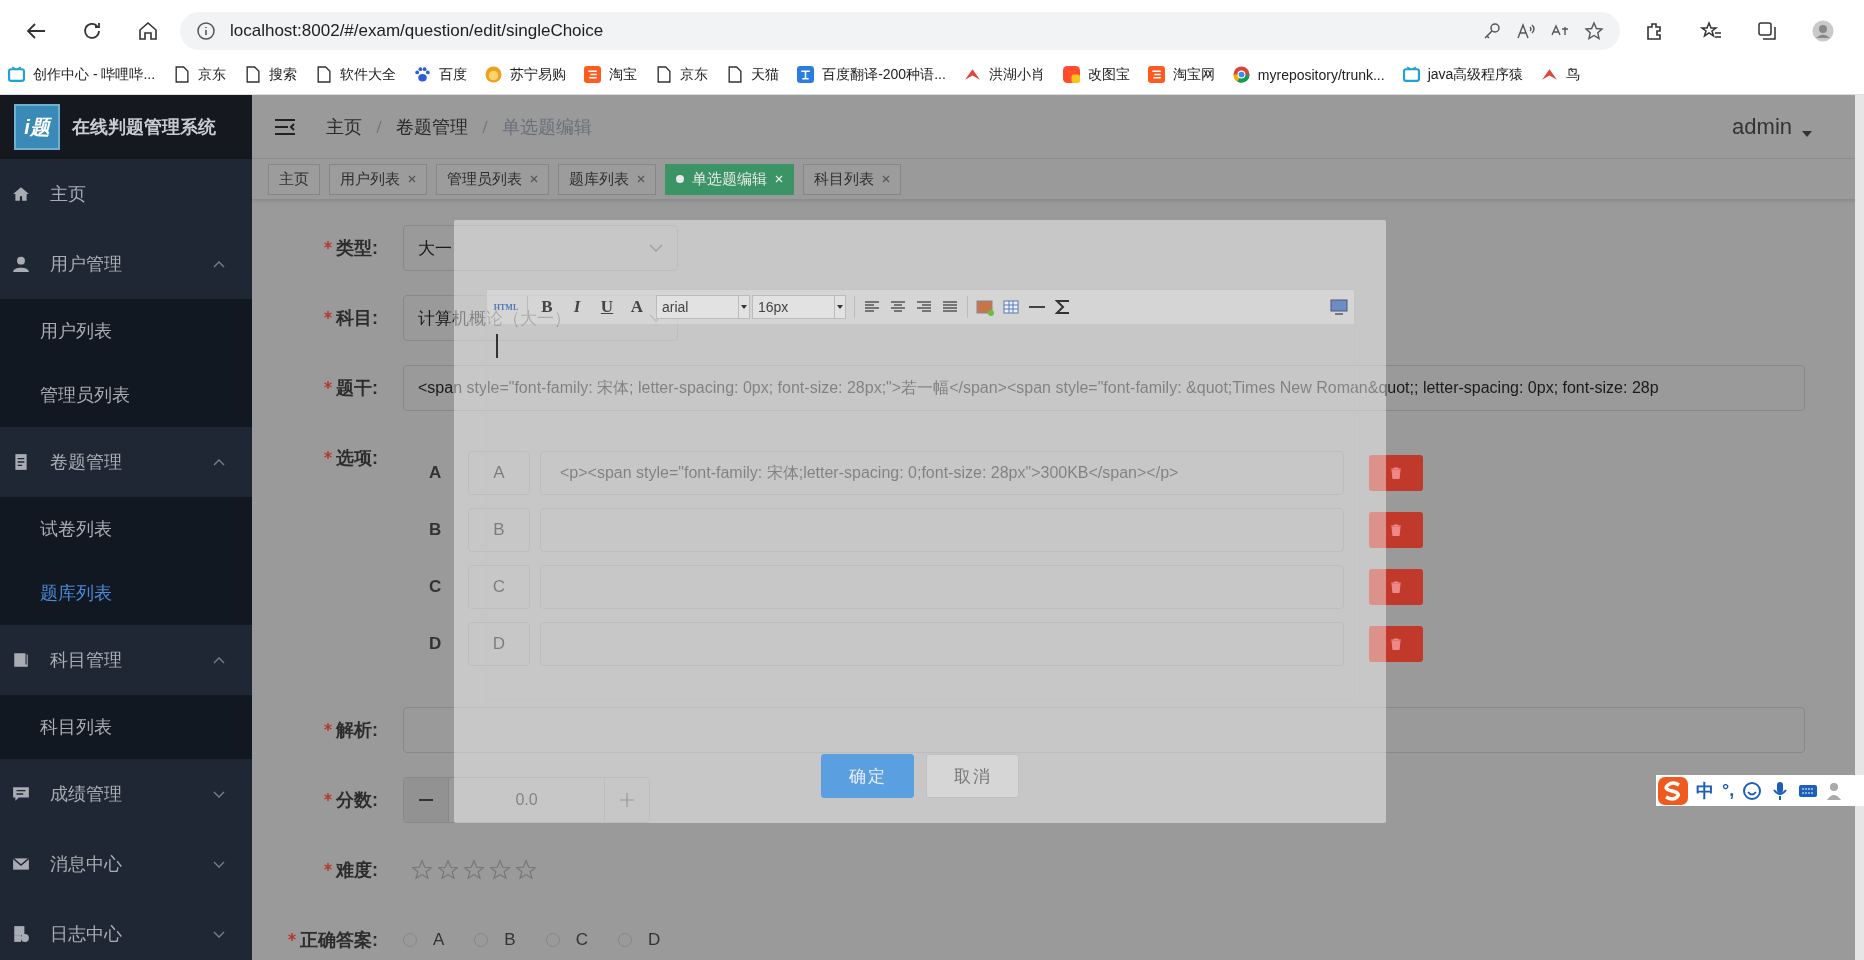  What do you see at coordinates (126, 794) in the screenshot?
I see `menu-item: 成绩管理` at bounding box center [126, 794].